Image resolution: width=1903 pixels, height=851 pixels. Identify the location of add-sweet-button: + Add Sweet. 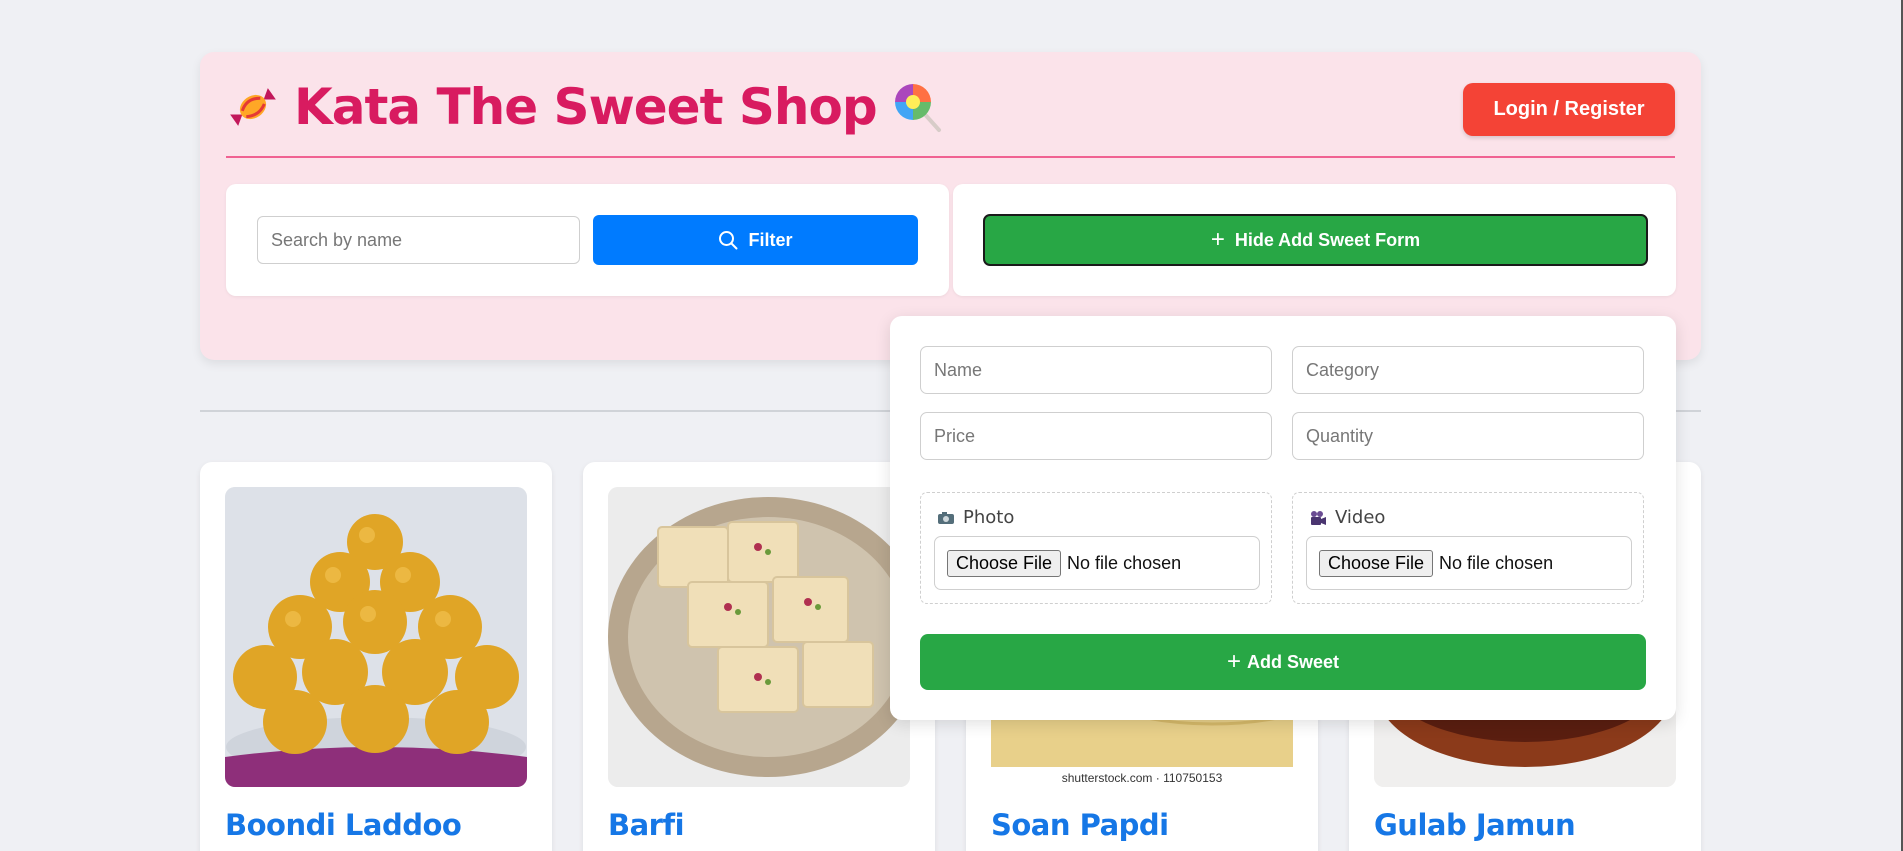
(1283, 662).